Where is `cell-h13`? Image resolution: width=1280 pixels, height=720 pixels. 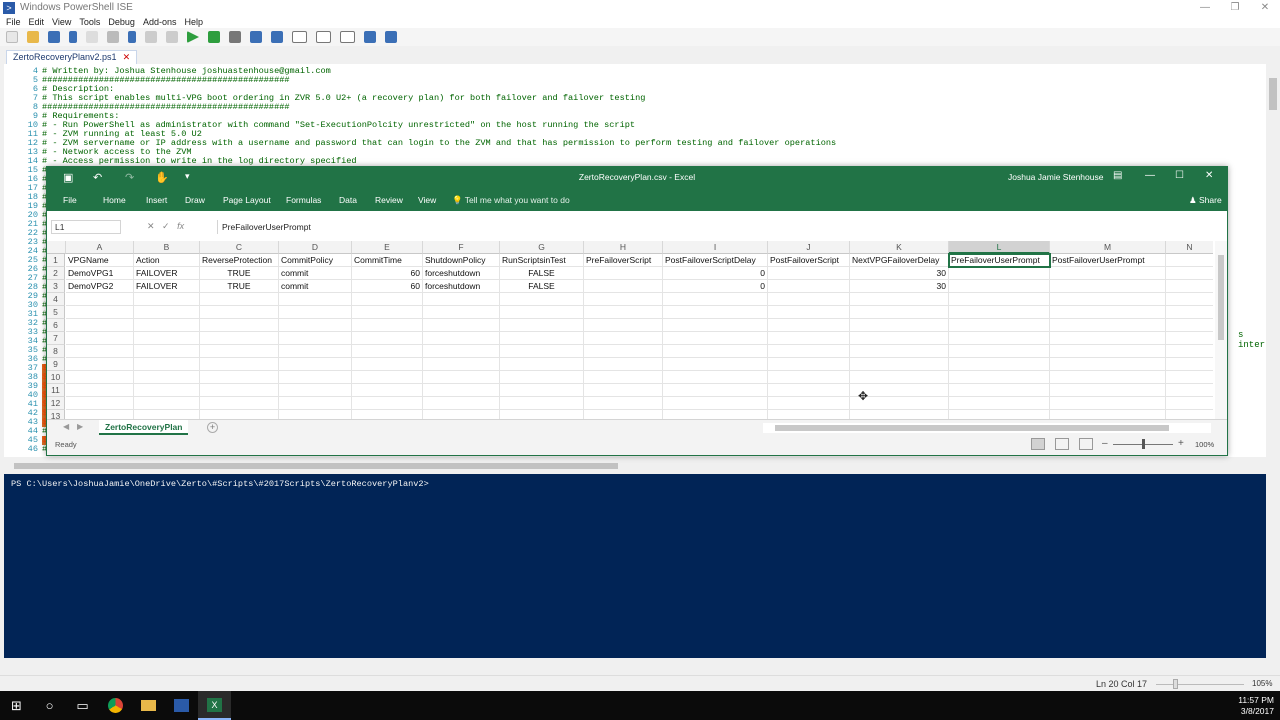
cell-h13 is located at coordinates (623, 414).